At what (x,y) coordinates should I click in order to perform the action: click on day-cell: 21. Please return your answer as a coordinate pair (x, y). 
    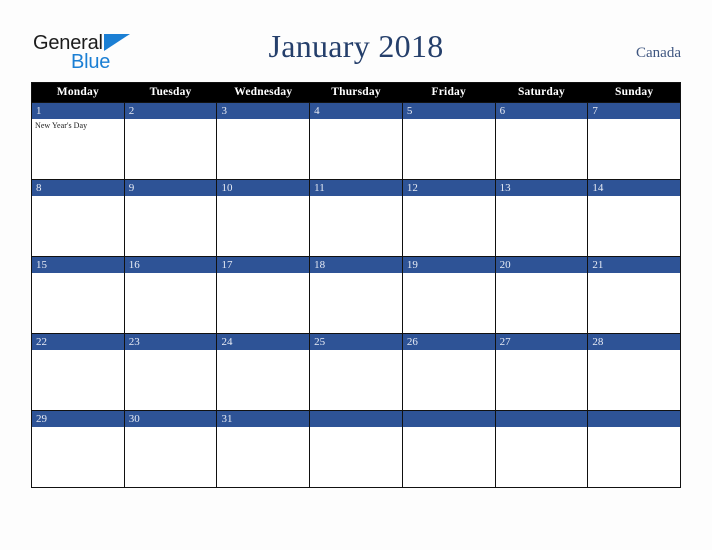
    Looking at the image, I should click on (634, 295).